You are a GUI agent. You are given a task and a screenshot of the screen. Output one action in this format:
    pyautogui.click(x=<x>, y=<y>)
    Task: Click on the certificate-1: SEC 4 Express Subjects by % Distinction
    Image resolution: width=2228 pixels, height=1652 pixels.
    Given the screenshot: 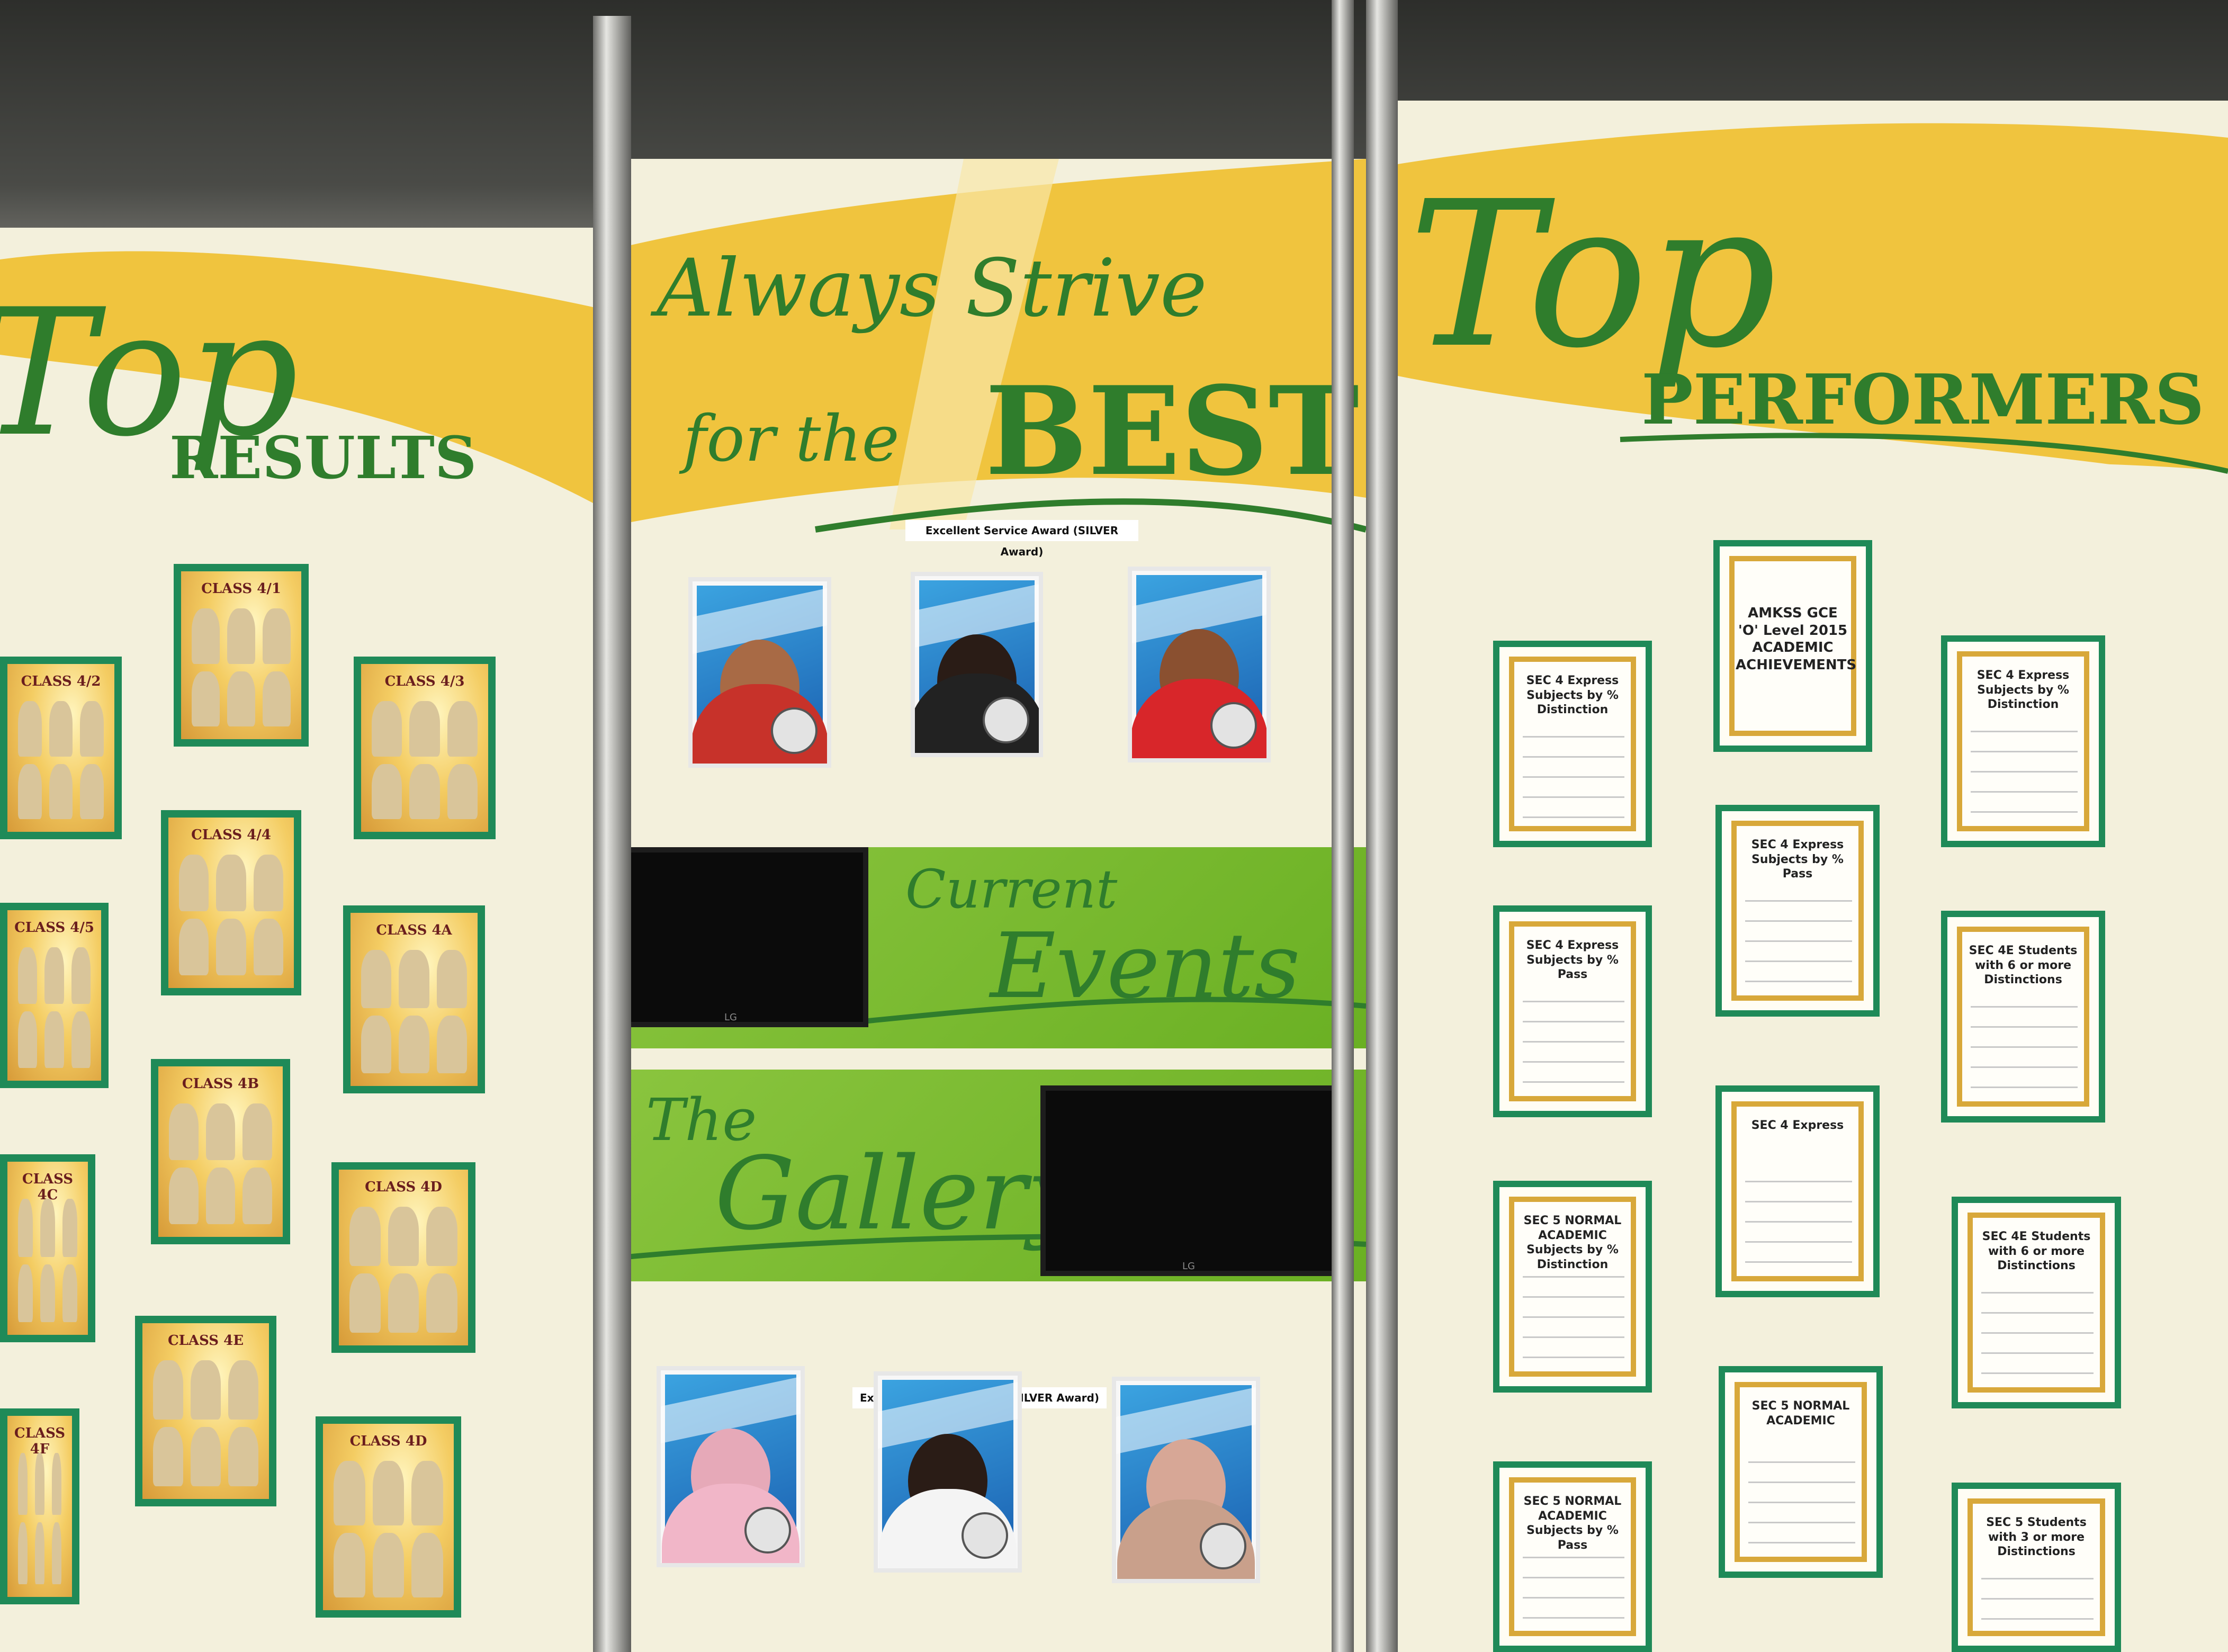 What is the action you would take?
    pyautogui.click(x=1573, y=744)
    